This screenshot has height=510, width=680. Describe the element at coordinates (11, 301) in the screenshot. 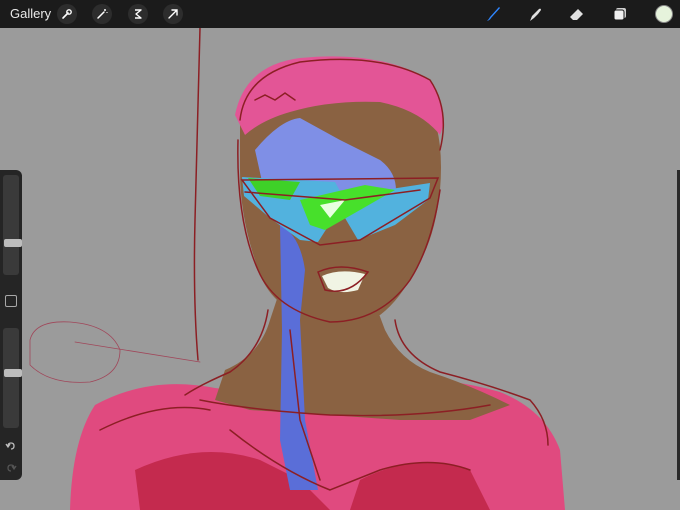

I see `modify-square-icon` at that location.